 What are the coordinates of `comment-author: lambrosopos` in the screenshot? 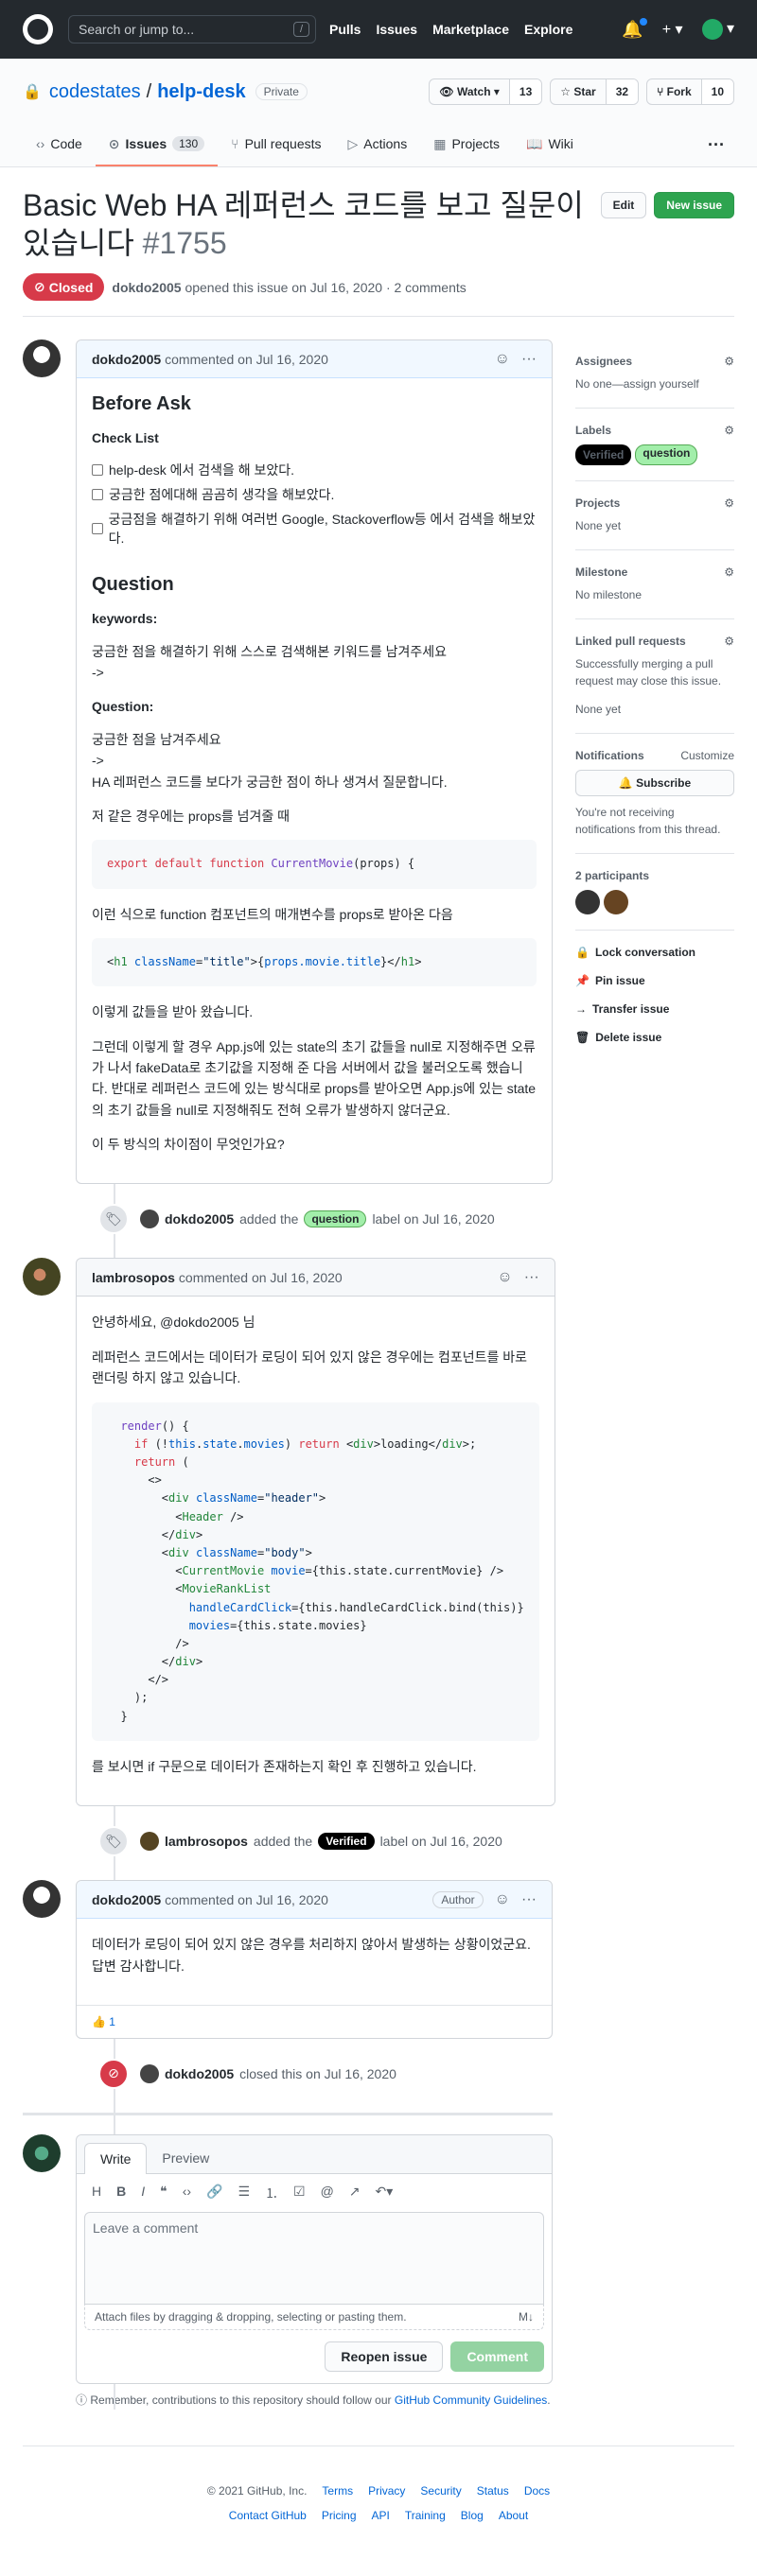 It's located at (134, 1277).